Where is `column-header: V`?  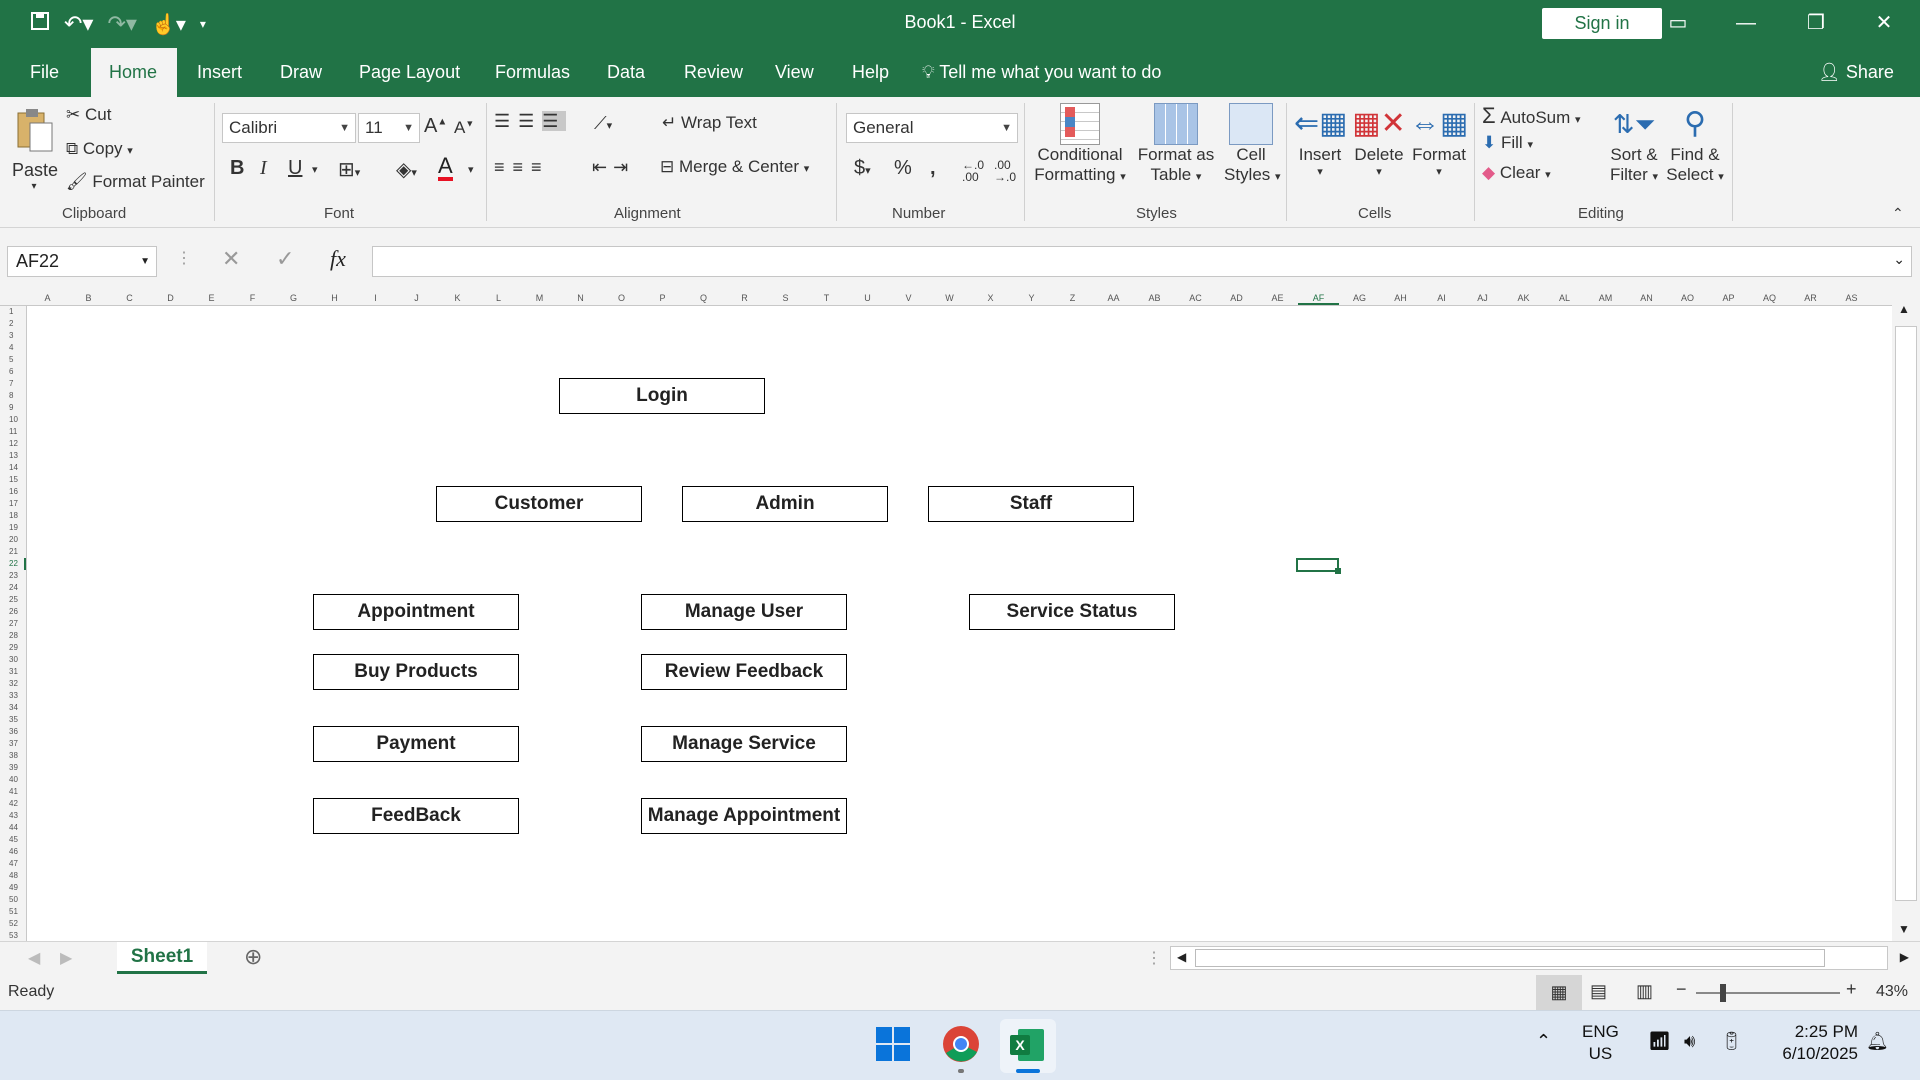
column-header: V is located at coordinates (908, 298).